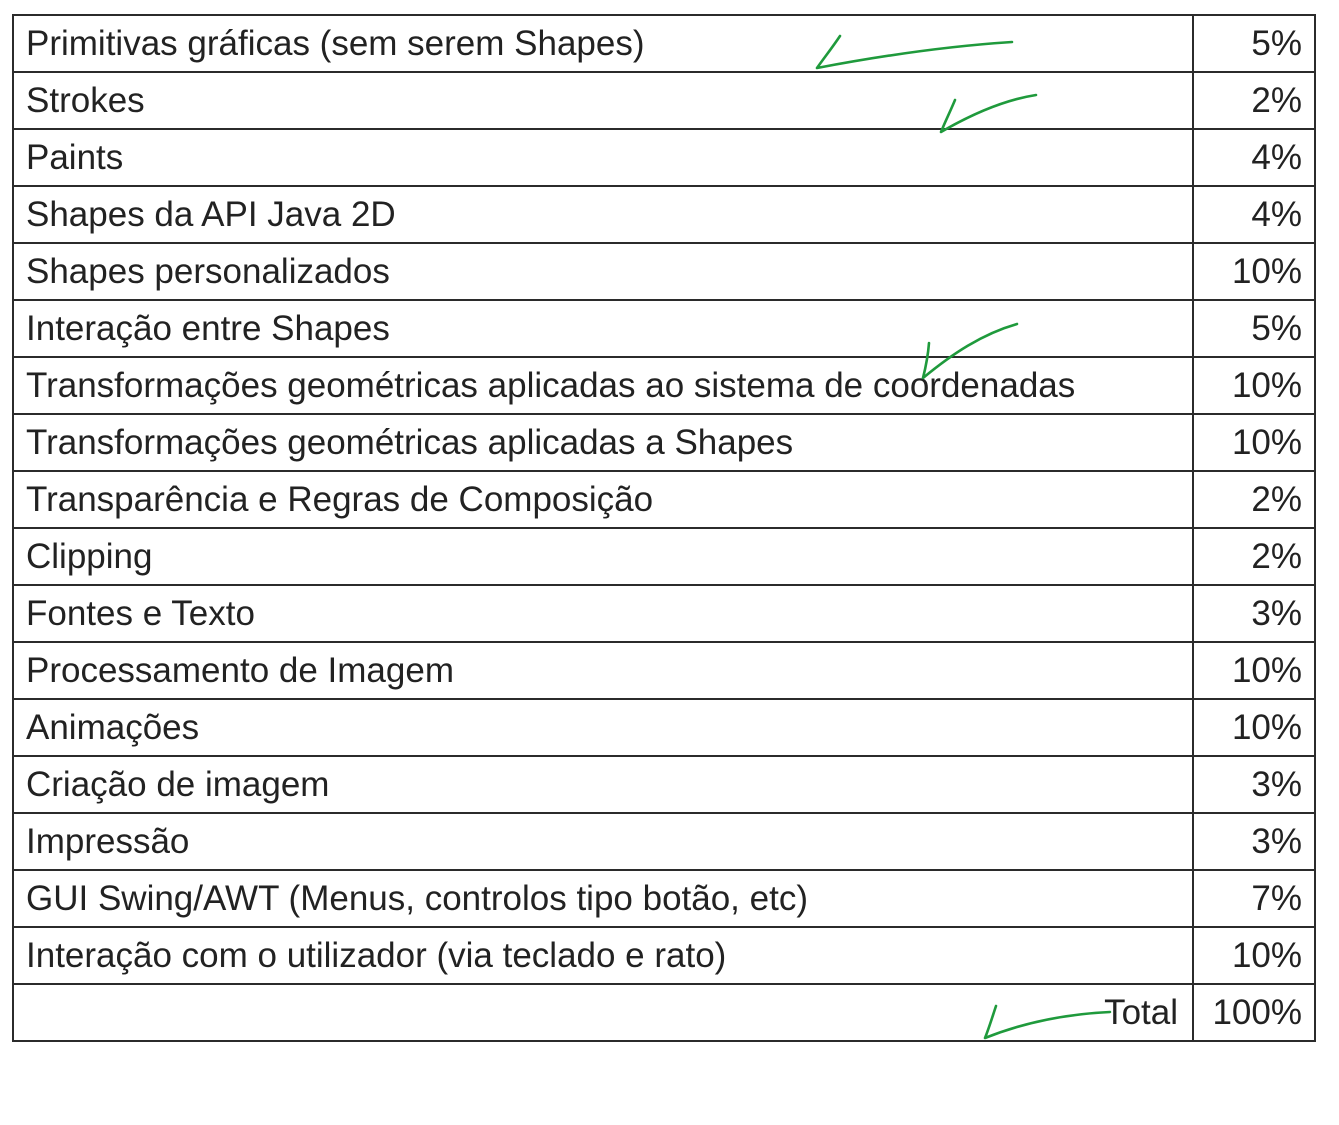  I want to click on table-row: Impressão 3%, so click(664, 841).